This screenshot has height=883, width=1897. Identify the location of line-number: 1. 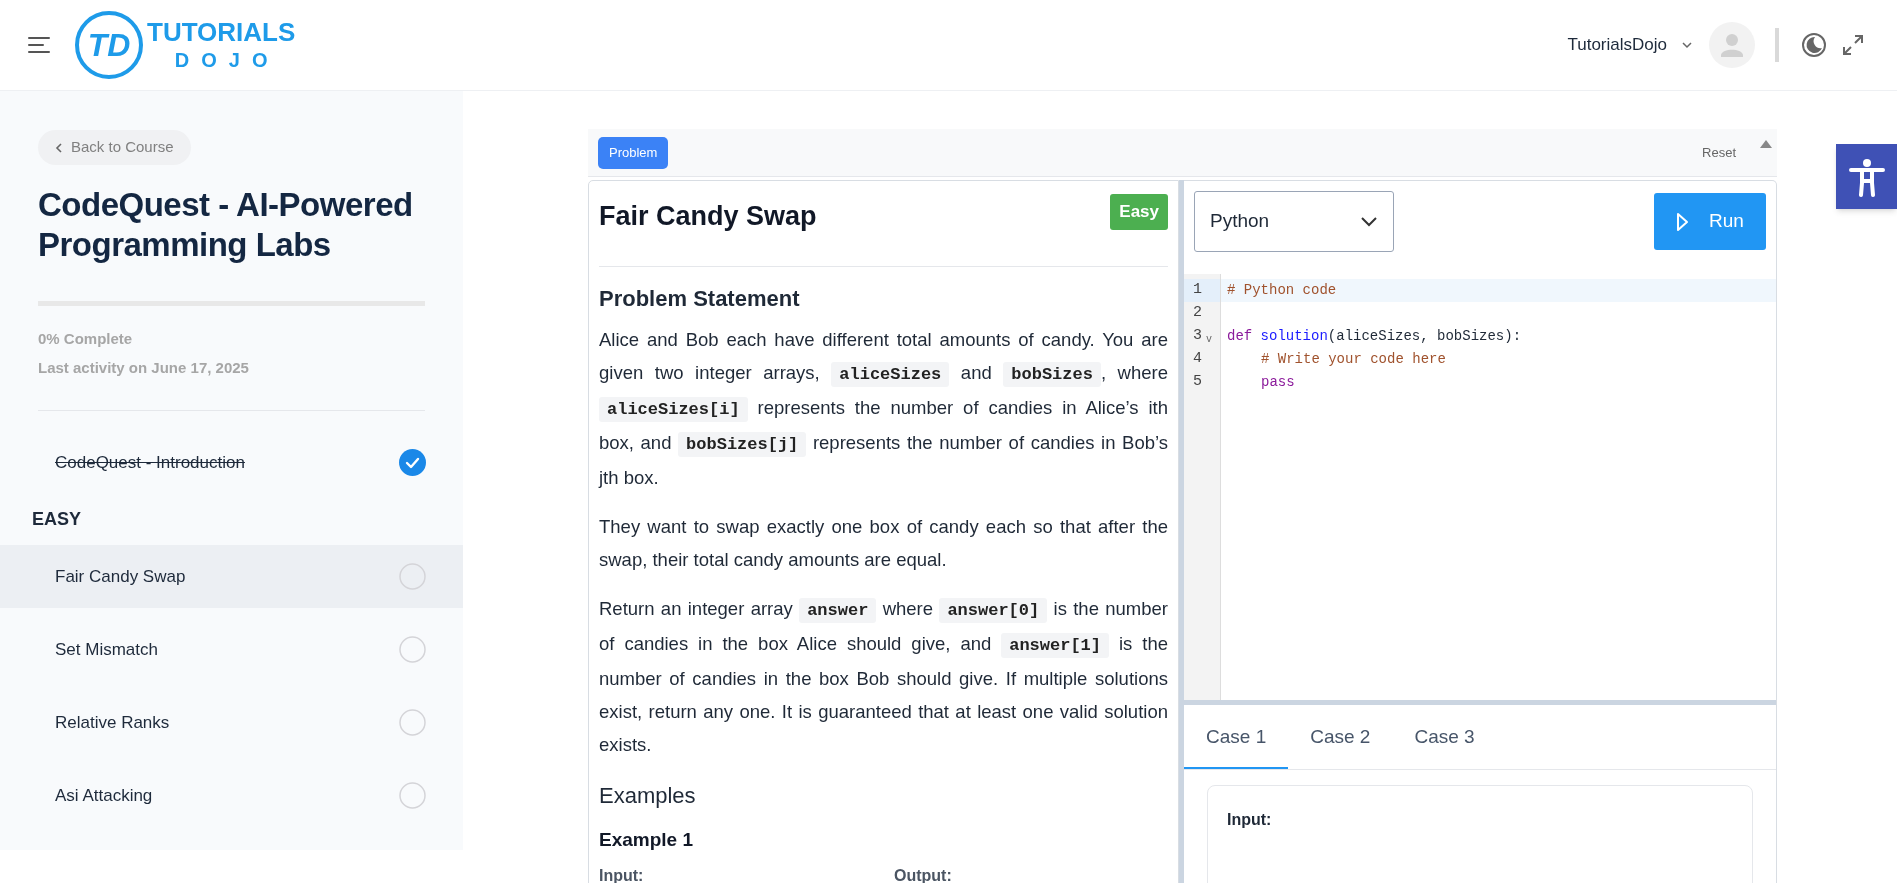
(1197, 289).